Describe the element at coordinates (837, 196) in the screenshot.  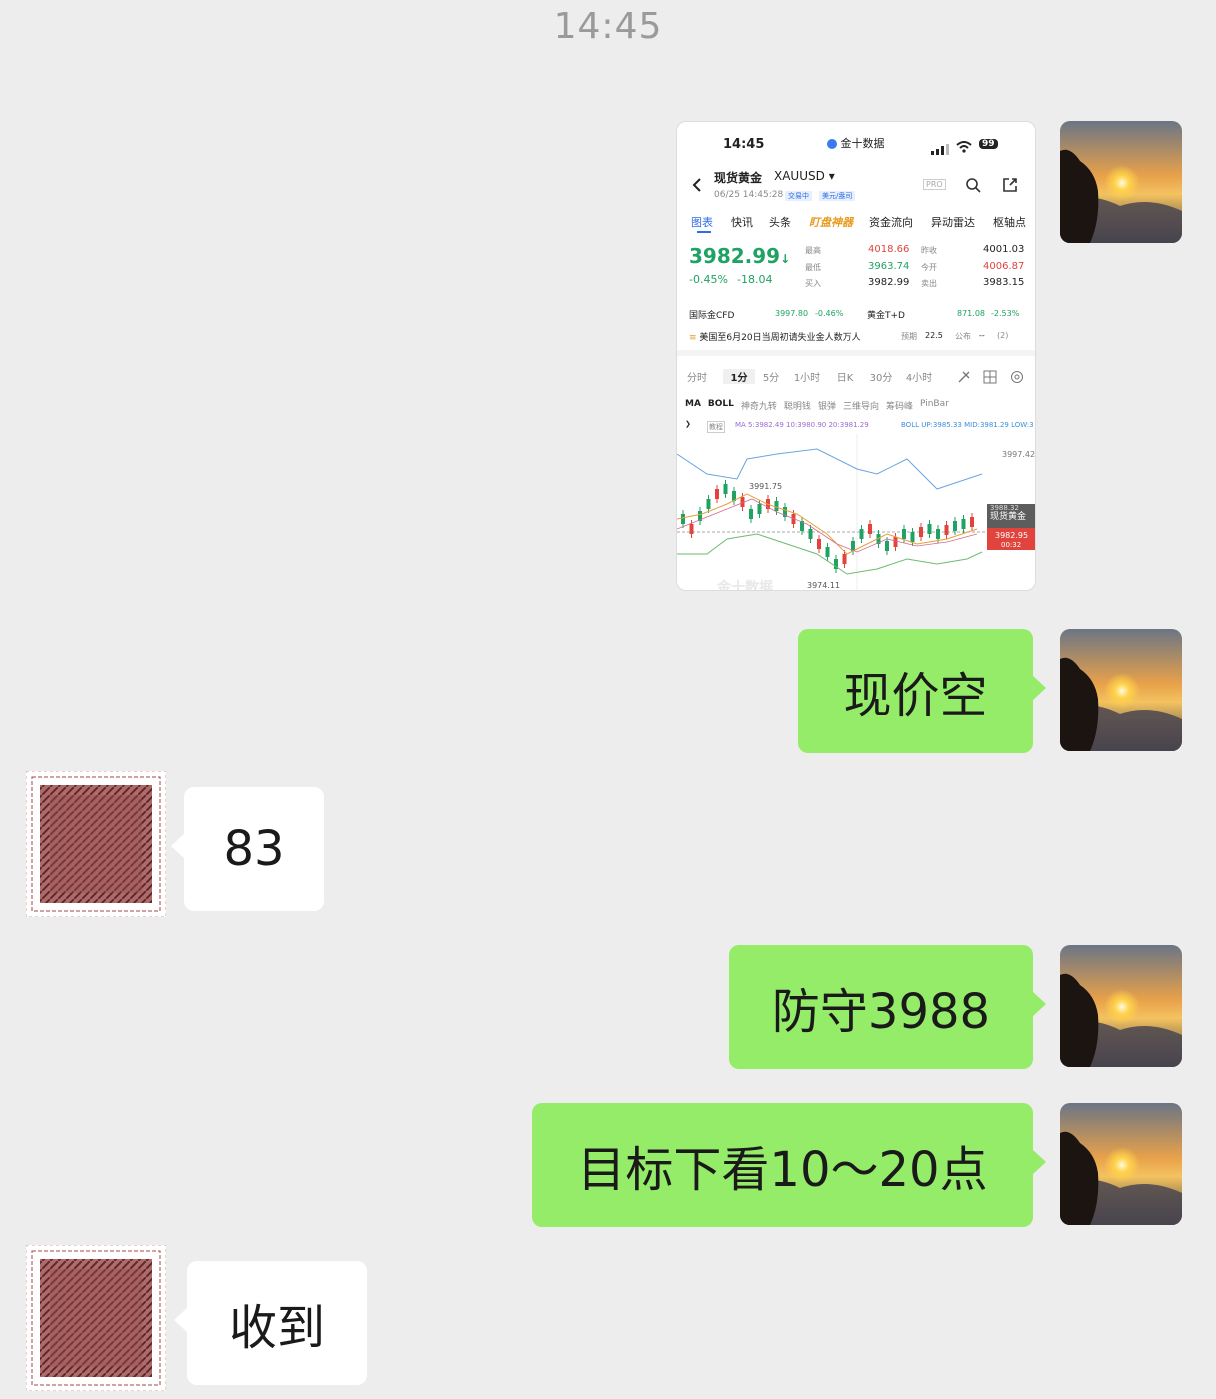
I see `unit-tag: 美元/盎司` at that location.